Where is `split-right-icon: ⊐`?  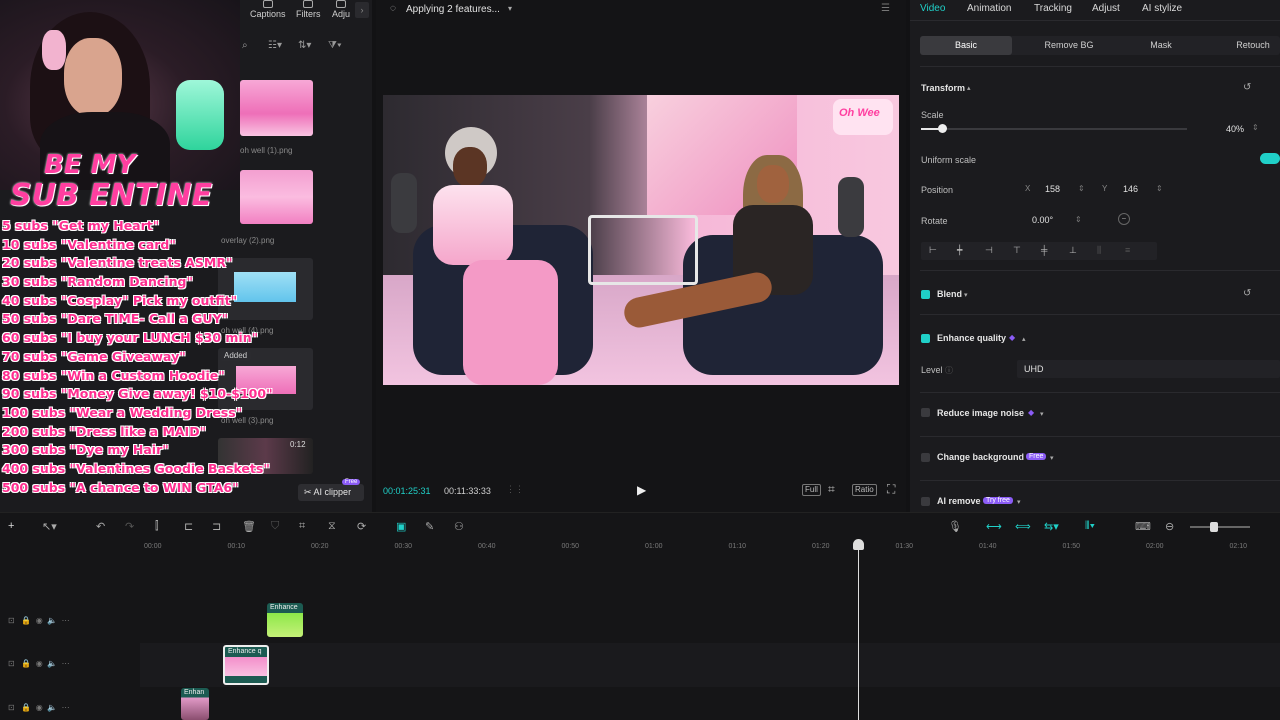 split-right-icon: ⊐ is located at coordinates (216, 526).